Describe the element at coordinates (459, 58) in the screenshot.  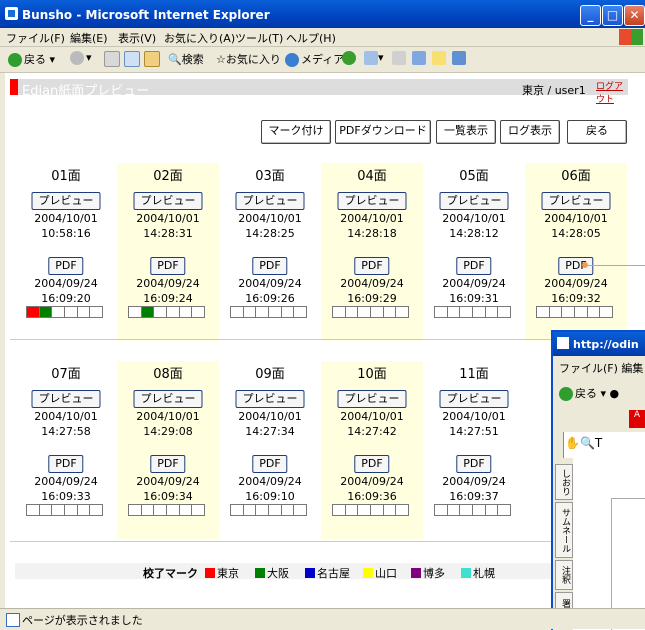
I see `messenger-button` at that location.